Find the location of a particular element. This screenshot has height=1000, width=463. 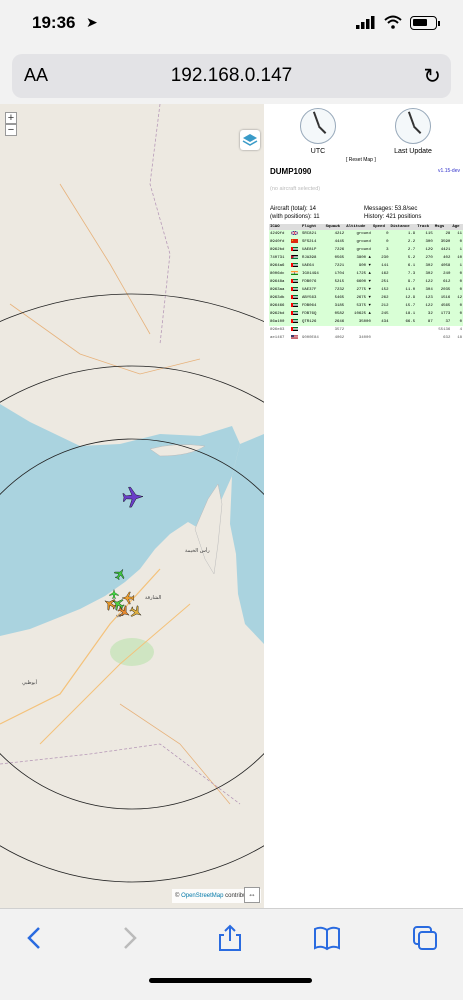

cell-track: 122 is located at coordinates (425, 306).